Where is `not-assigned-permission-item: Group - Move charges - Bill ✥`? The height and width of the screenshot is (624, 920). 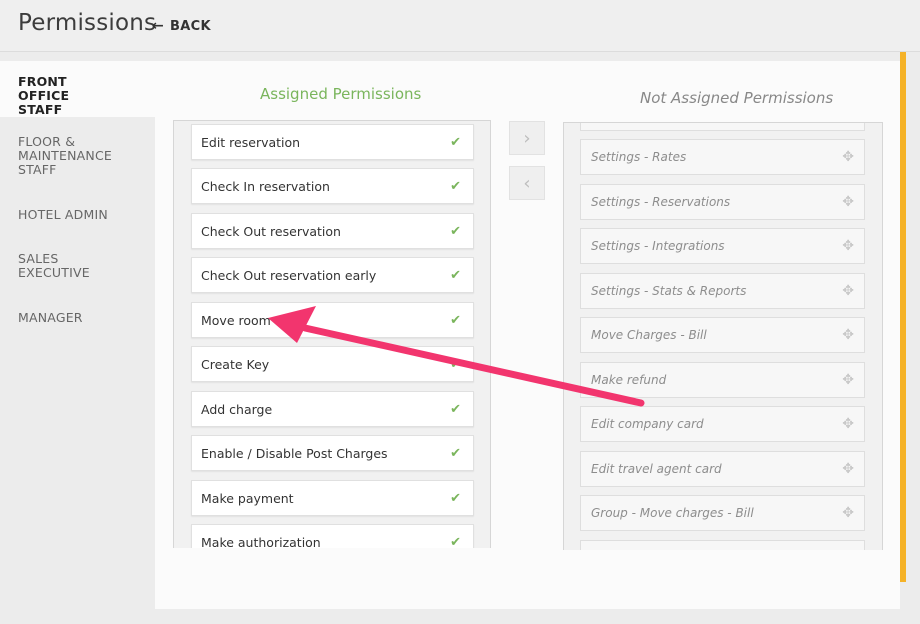 not-assigned-permission-item: Group - Move charges - Bill ✥ is located at coordinates (722, 513).